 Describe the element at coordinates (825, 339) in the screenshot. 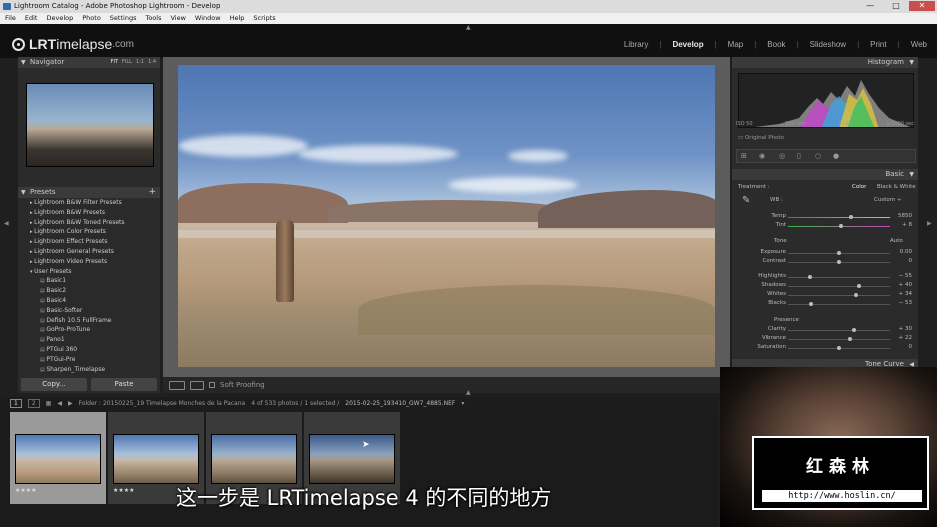

I see `vibrance-slider: Vibrance + 22` at that location.